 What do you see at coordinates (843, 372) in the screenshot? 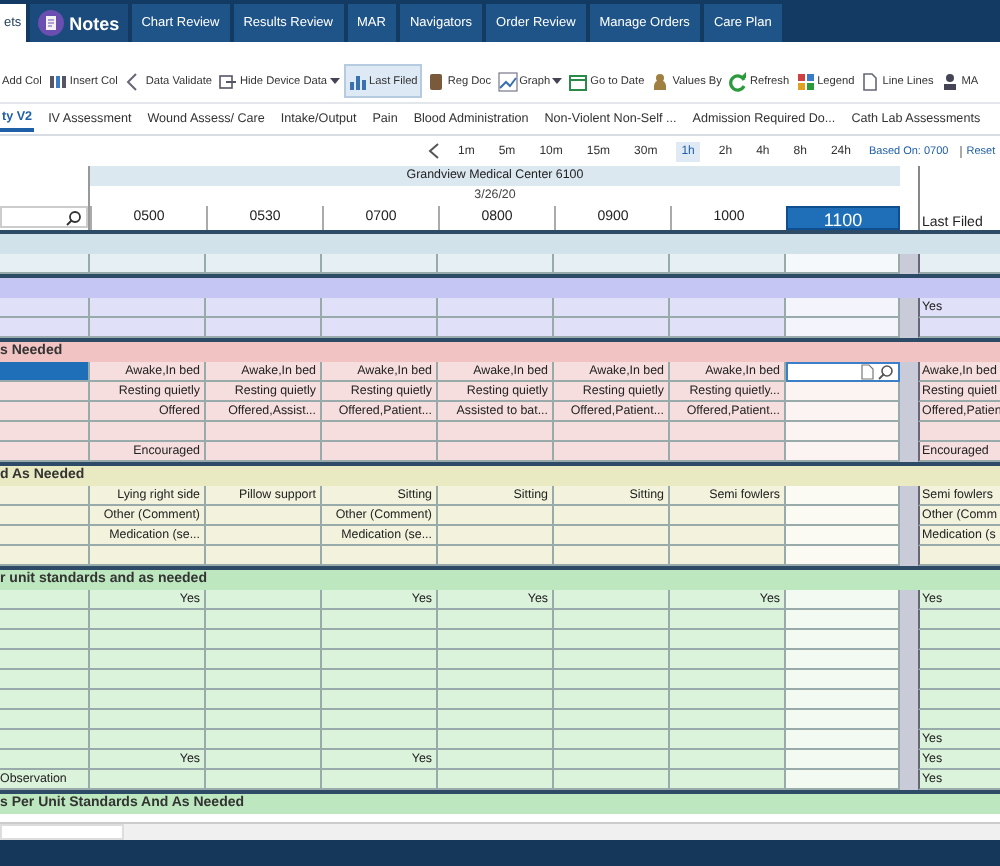
I see `cell-input-field` at bounding box center [843, 372].